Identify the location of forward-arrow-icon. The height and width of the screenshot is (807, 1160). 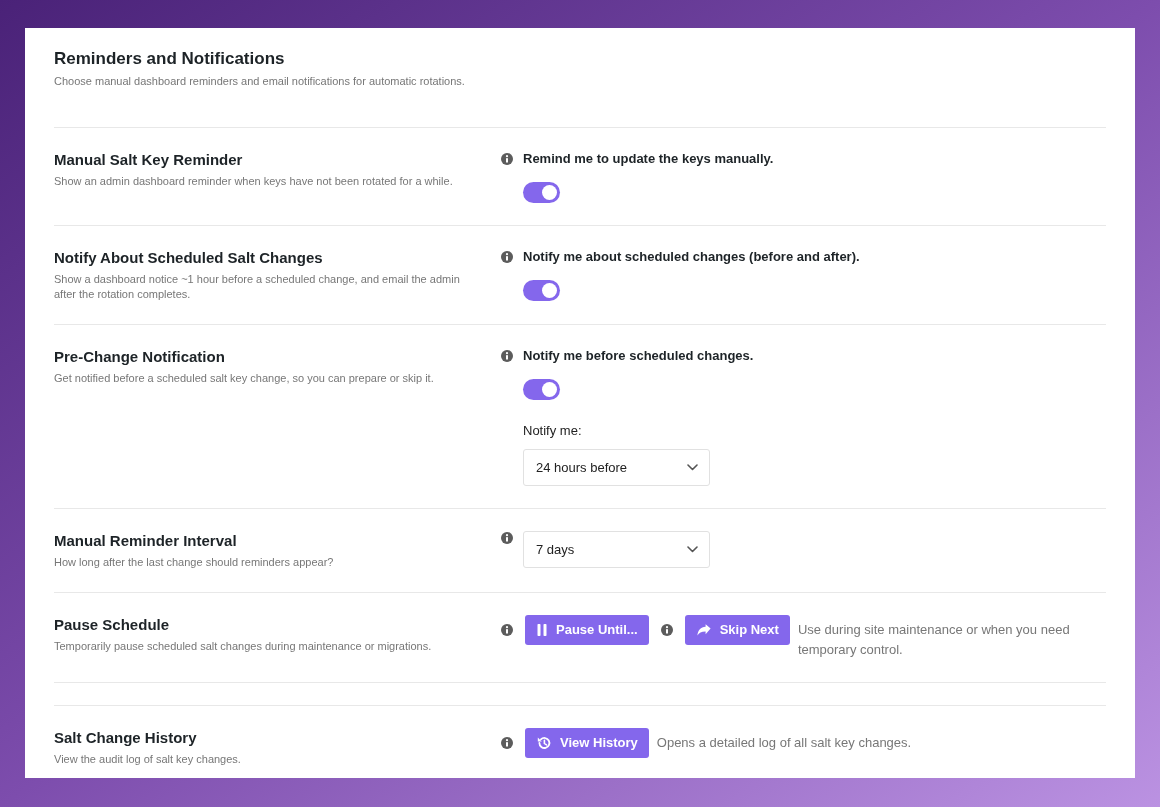
(703, 630).